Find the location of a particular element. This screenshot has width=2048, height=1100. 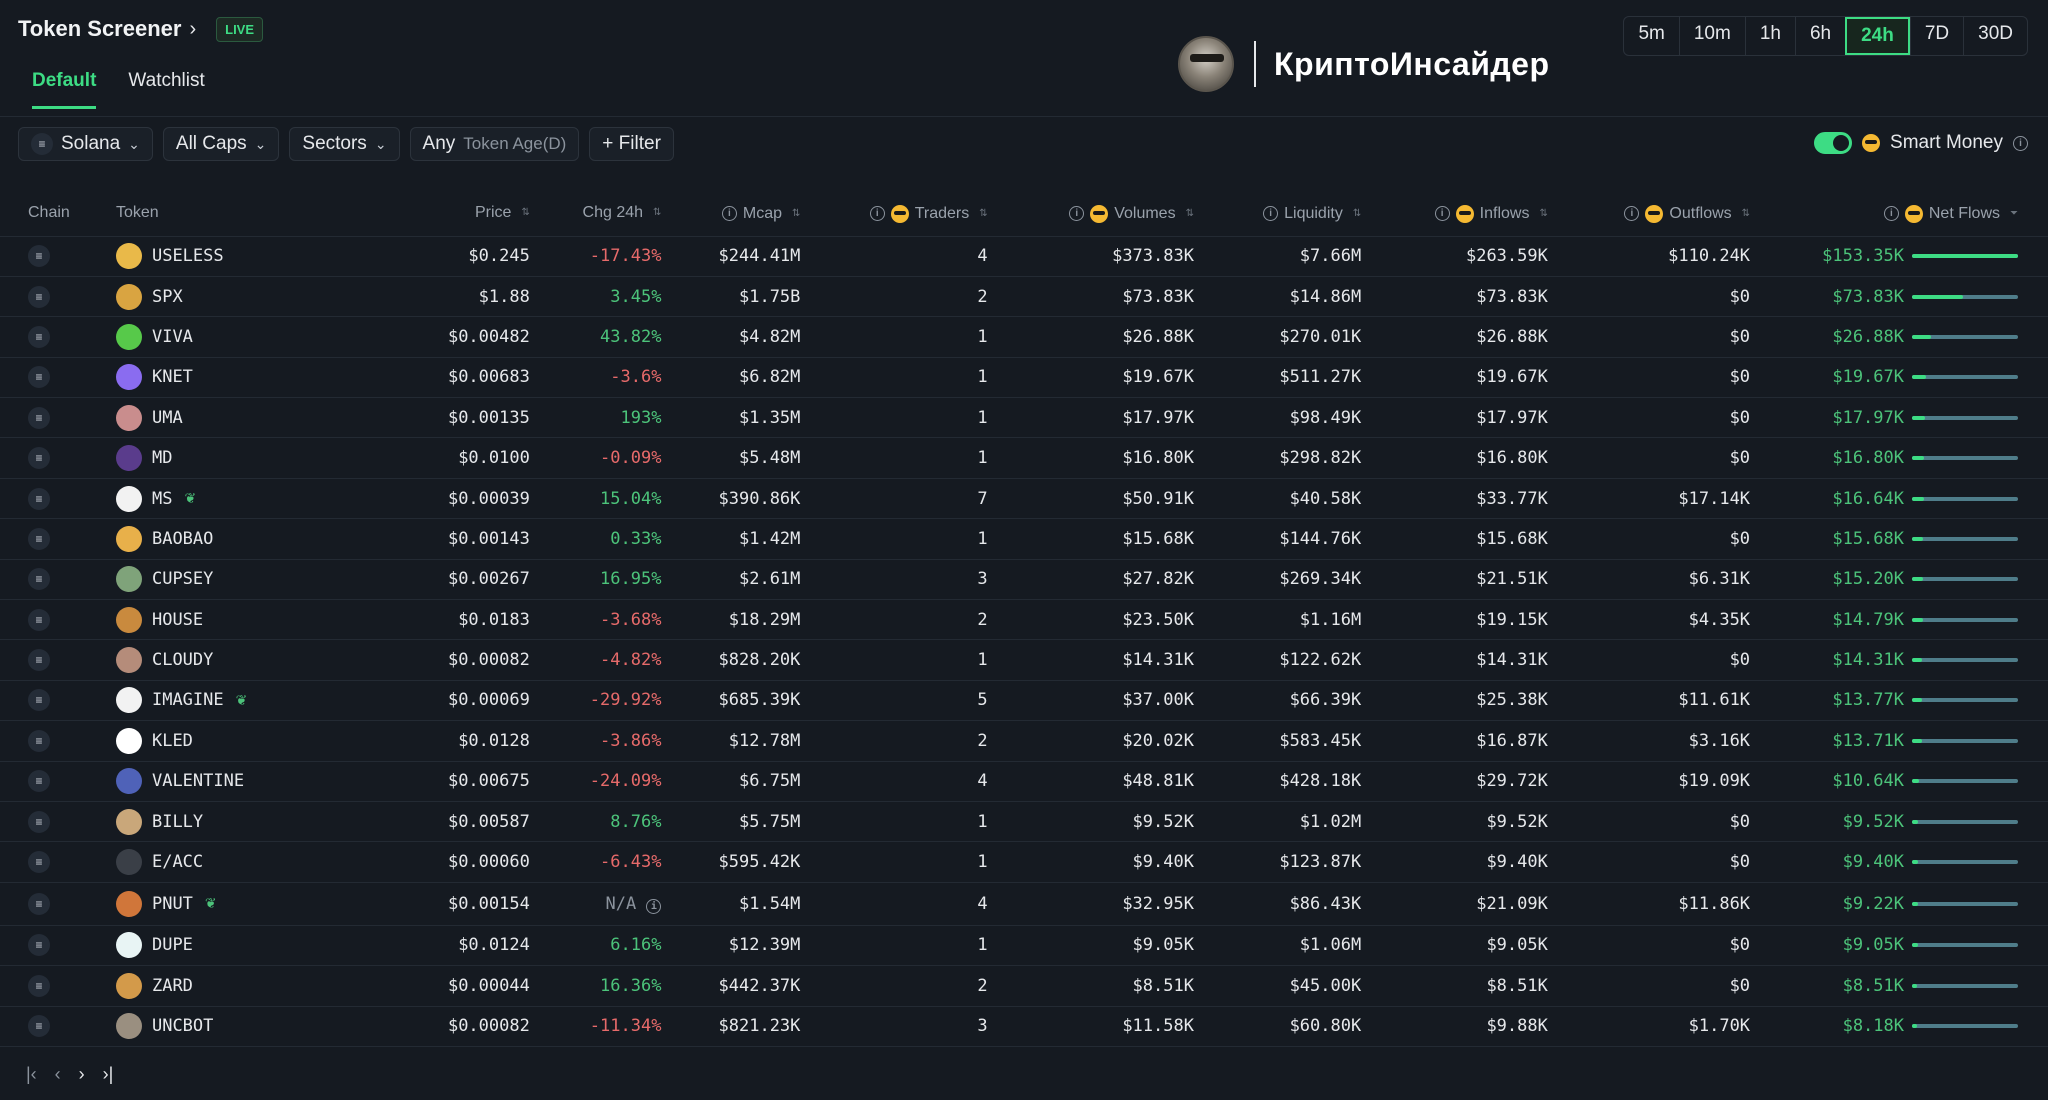

token-age-filter: Any Token Age(D) is located at coordinates (494, 144).